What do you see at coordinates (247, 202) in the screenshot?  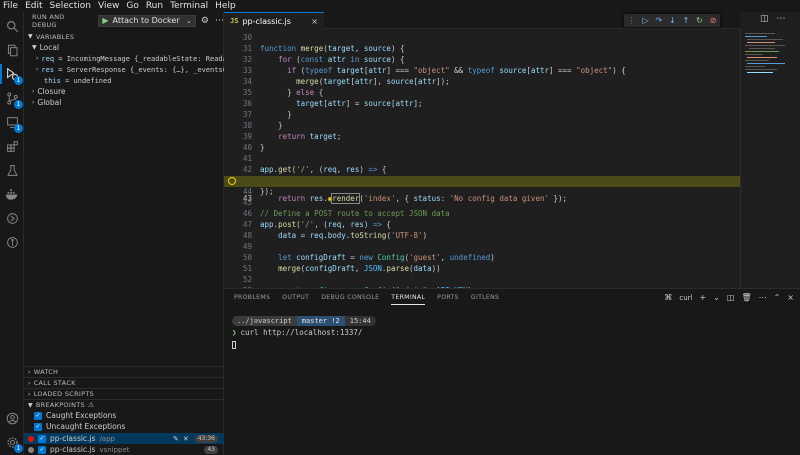 I see `code-line: 45` at bounding box center [247, 202].